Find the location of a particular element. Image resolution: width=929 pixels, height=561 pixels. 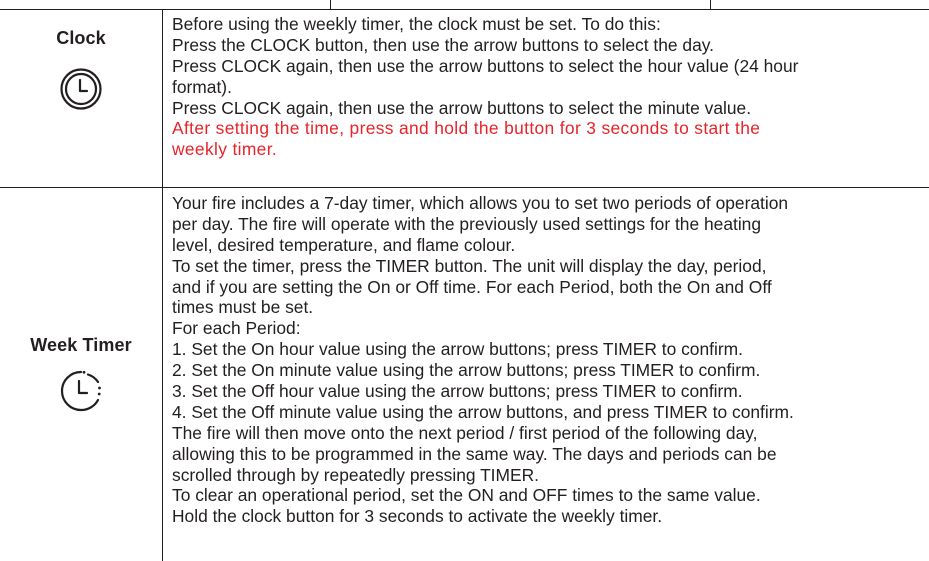

column-divider is located at coordinates (162, 285).